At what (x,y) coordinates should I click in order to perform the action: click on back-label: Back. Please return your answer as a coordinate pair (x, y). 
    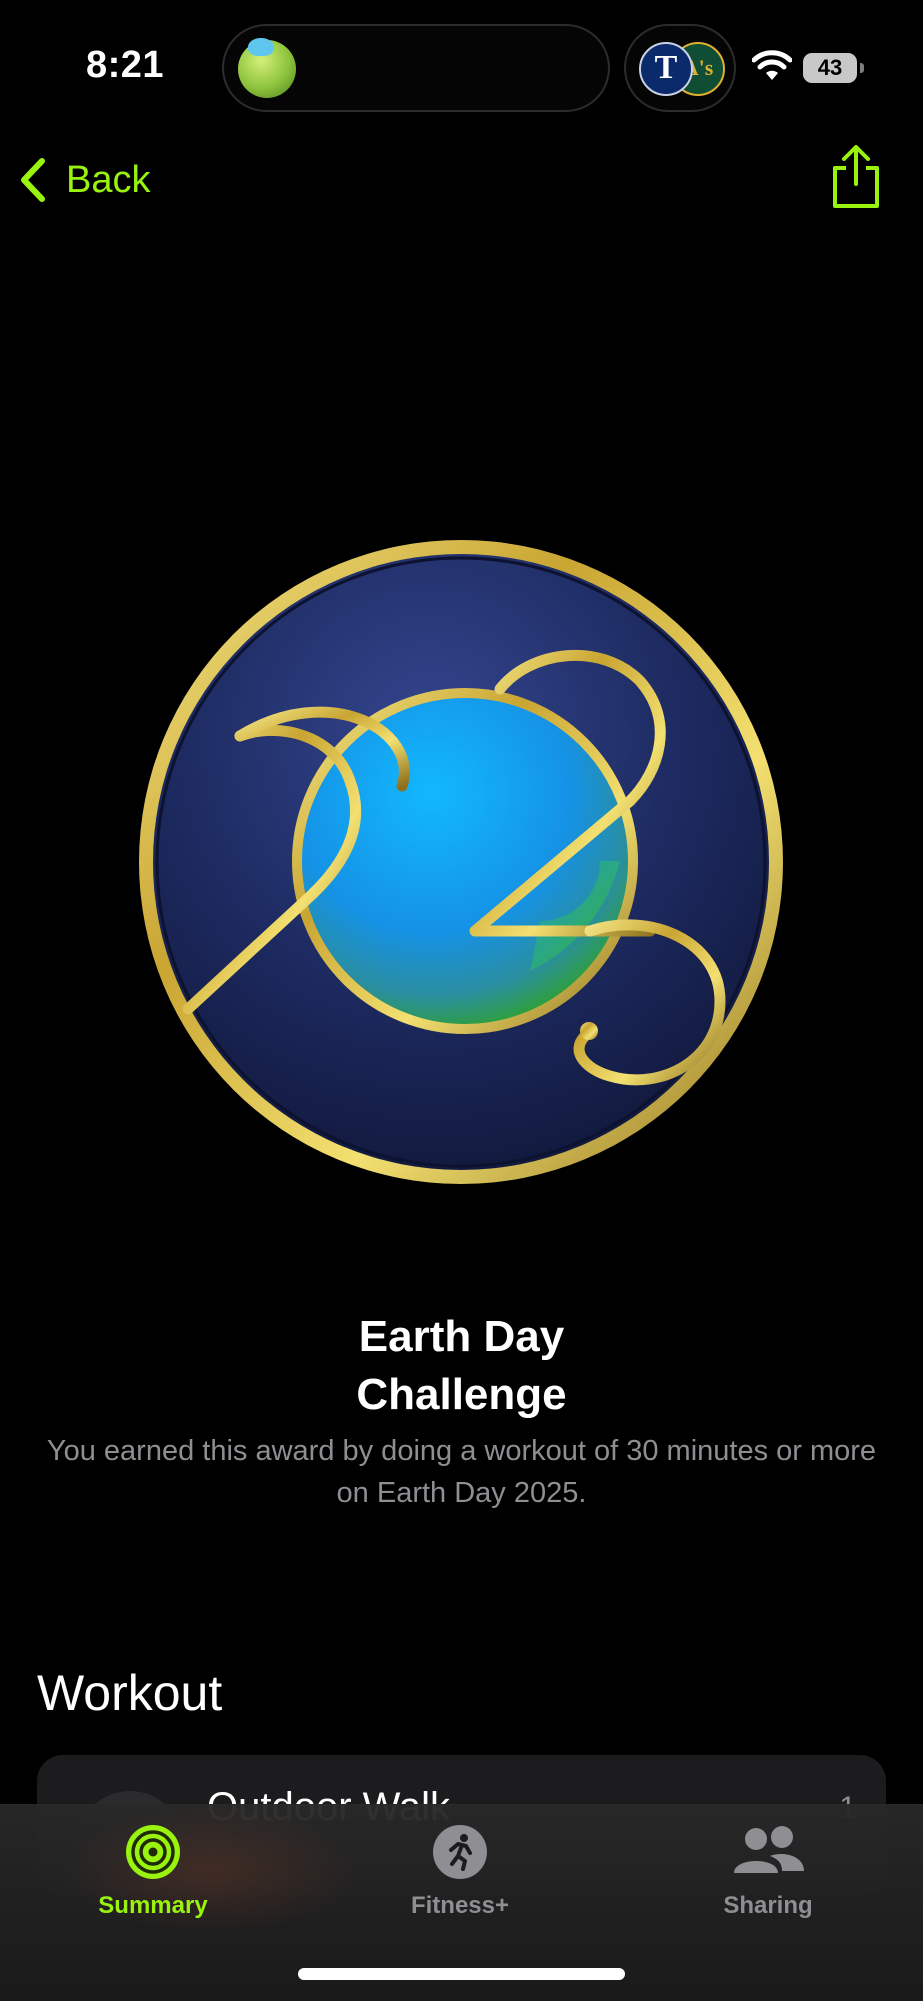
    Looking at the image, I should click on (108, 179).